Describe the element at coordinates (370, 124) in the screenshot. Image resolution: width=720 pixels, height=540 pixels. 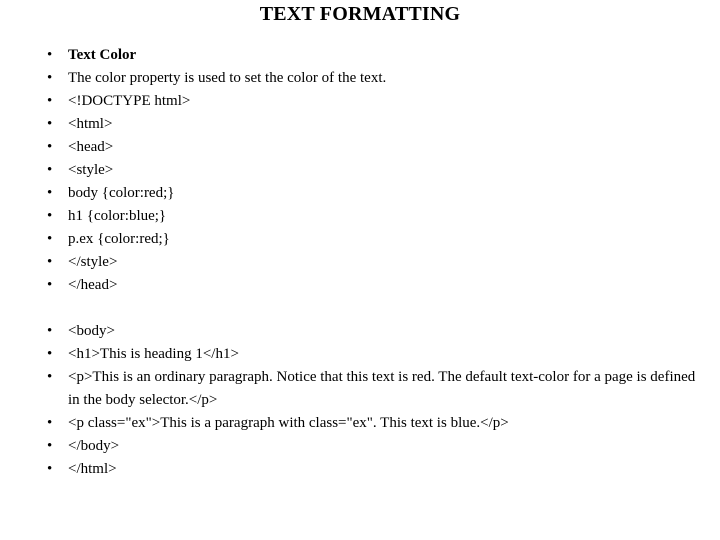
I see `list-item: • <html>` at that location.